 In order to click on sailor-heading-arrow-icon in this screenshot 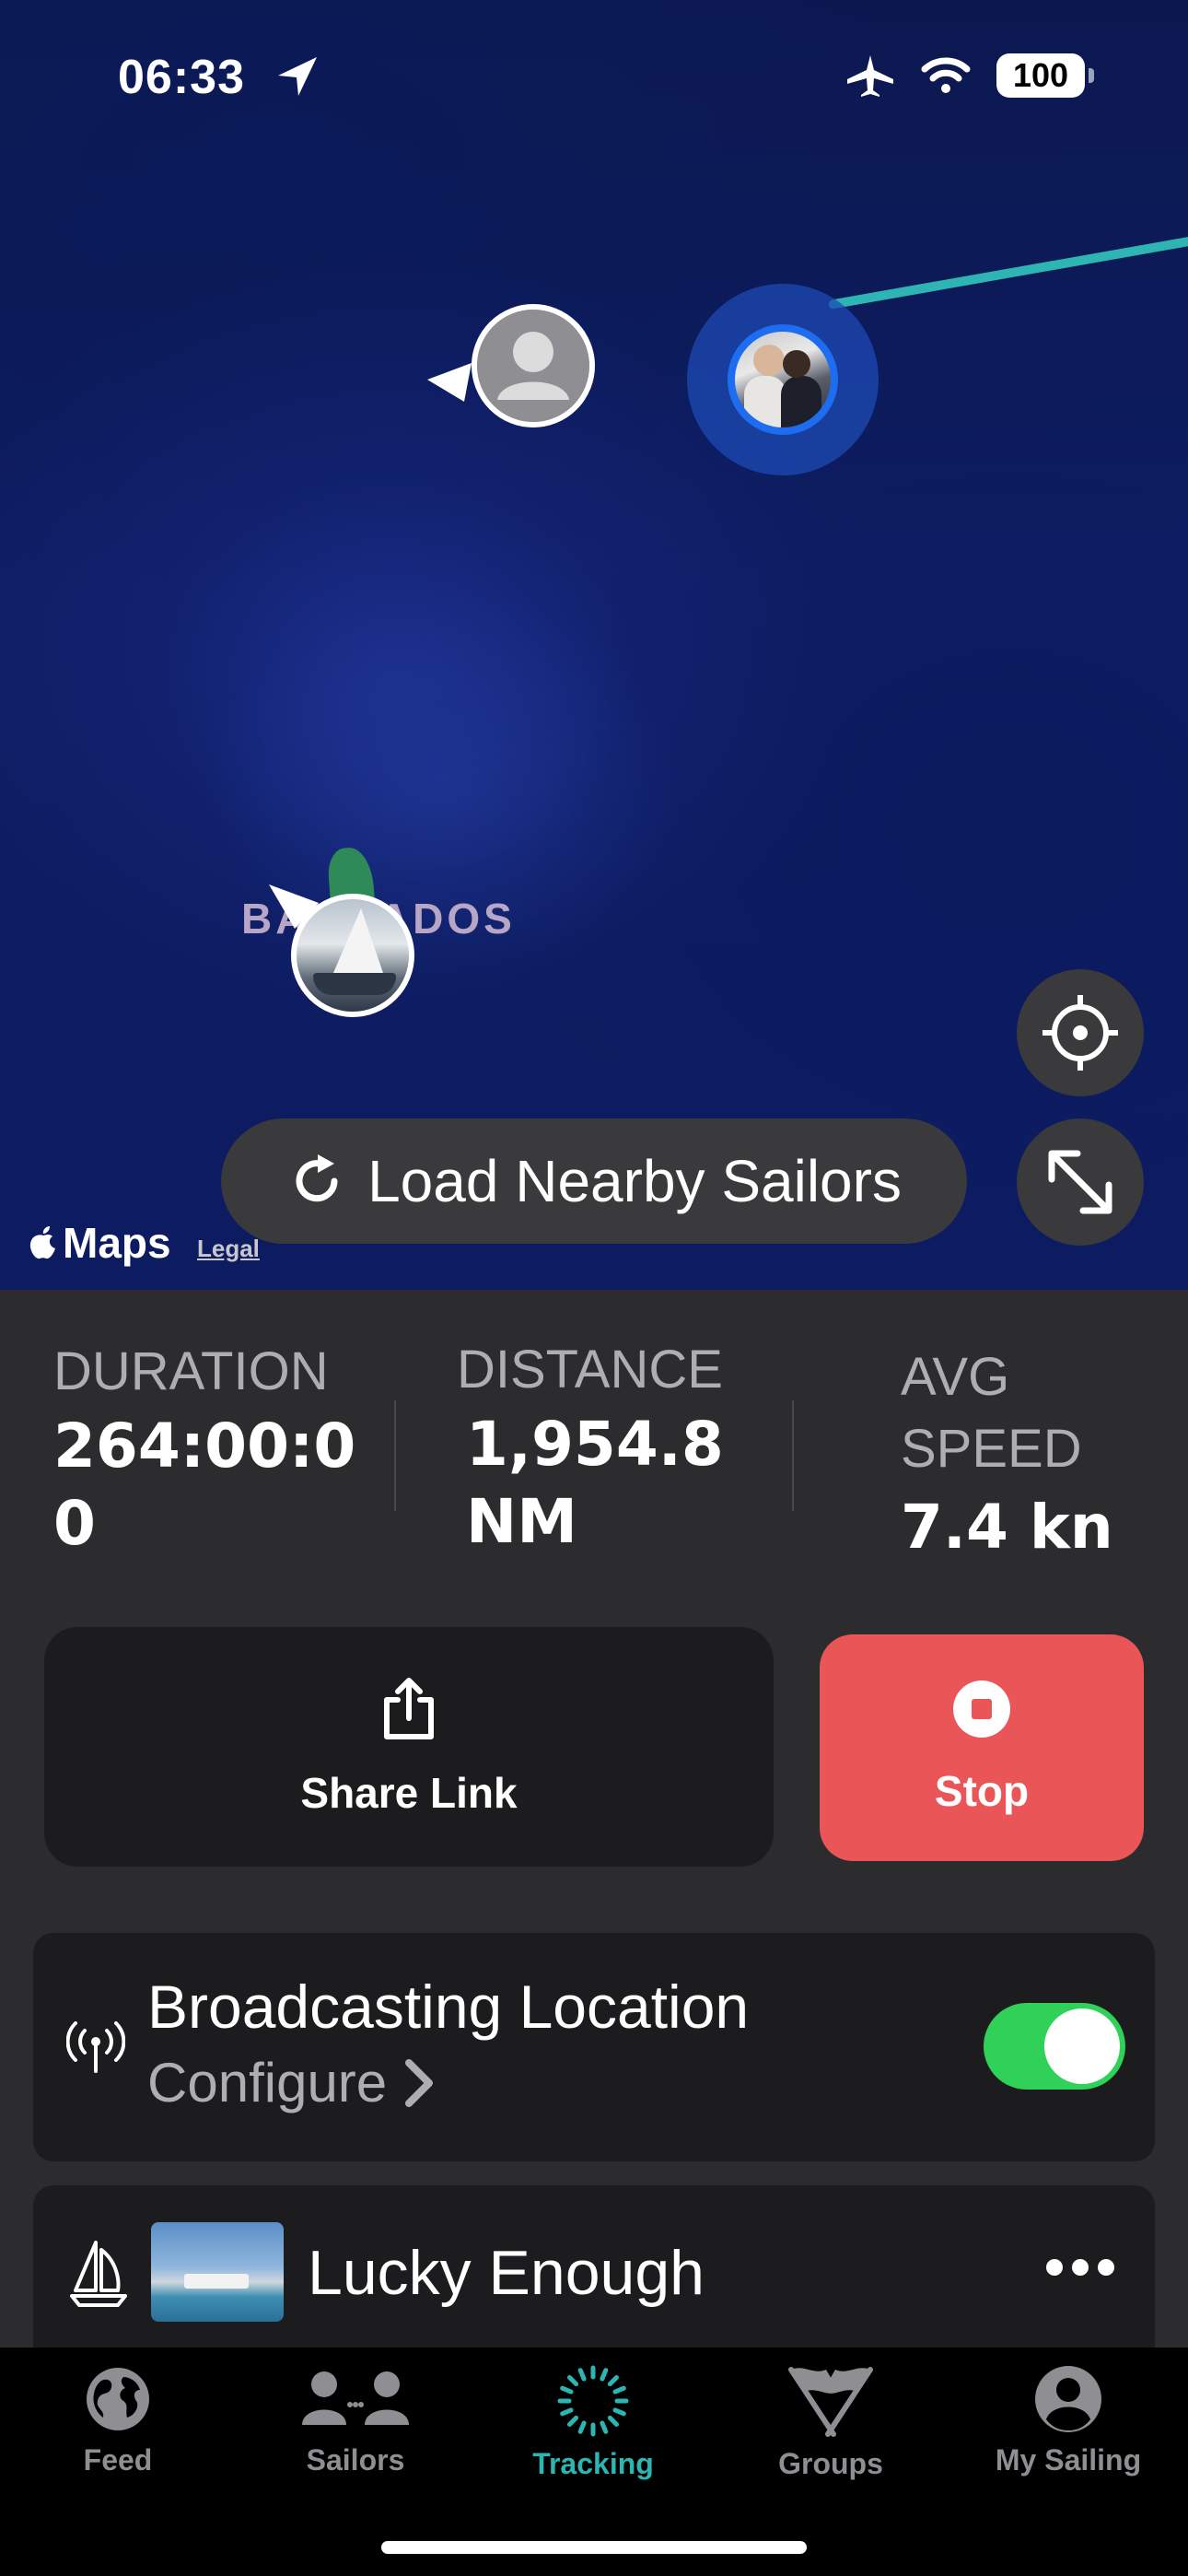, I will do `click(449, 382)`.